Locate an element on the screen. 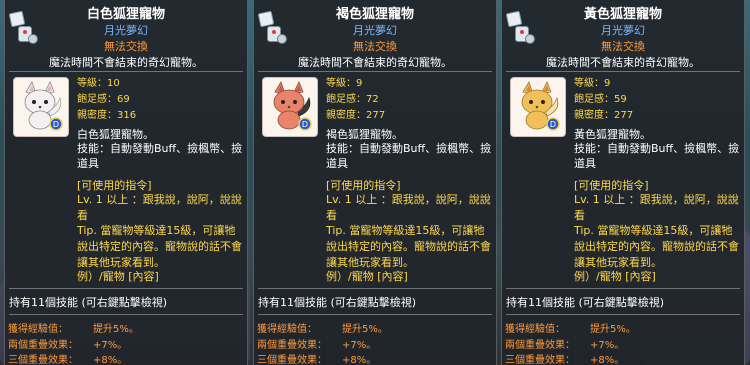  pet-name-text: 褐色狐狸寵物。 is located at coordinates (364, 134).